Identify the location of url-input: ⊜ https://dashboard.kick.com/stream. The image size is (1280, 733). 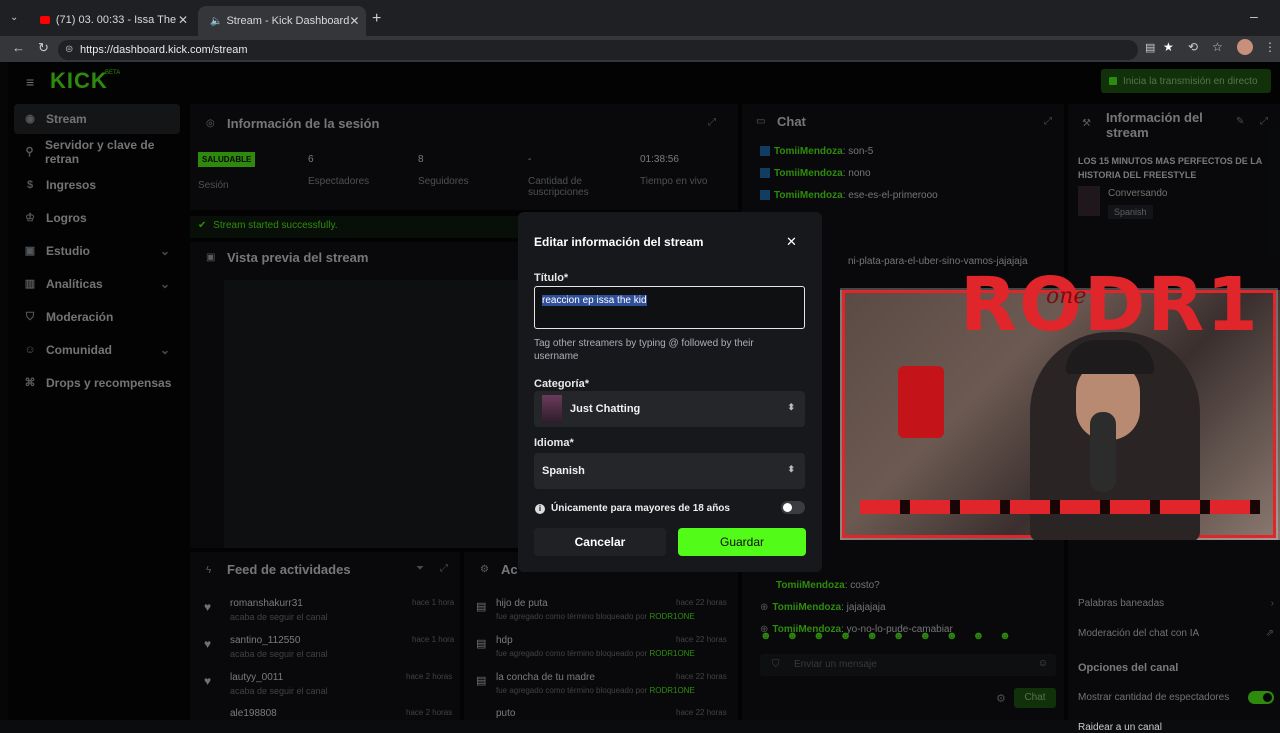
(598, 50).